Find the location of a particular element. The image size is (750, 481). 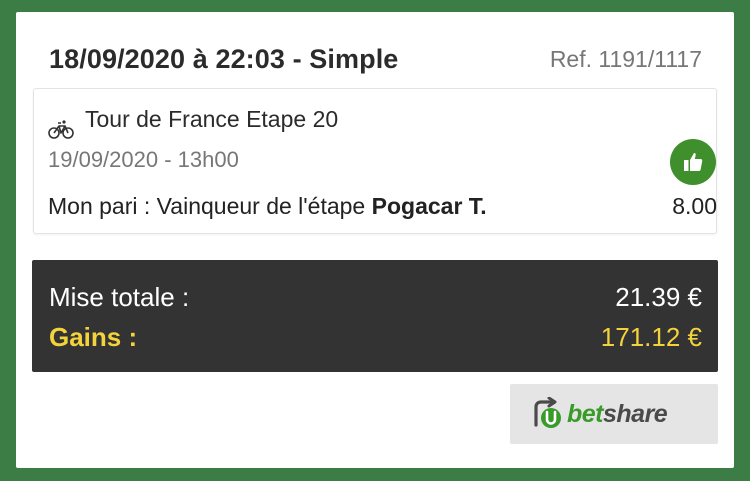

betshare-logo-icon is located at coordinates (547, 412).